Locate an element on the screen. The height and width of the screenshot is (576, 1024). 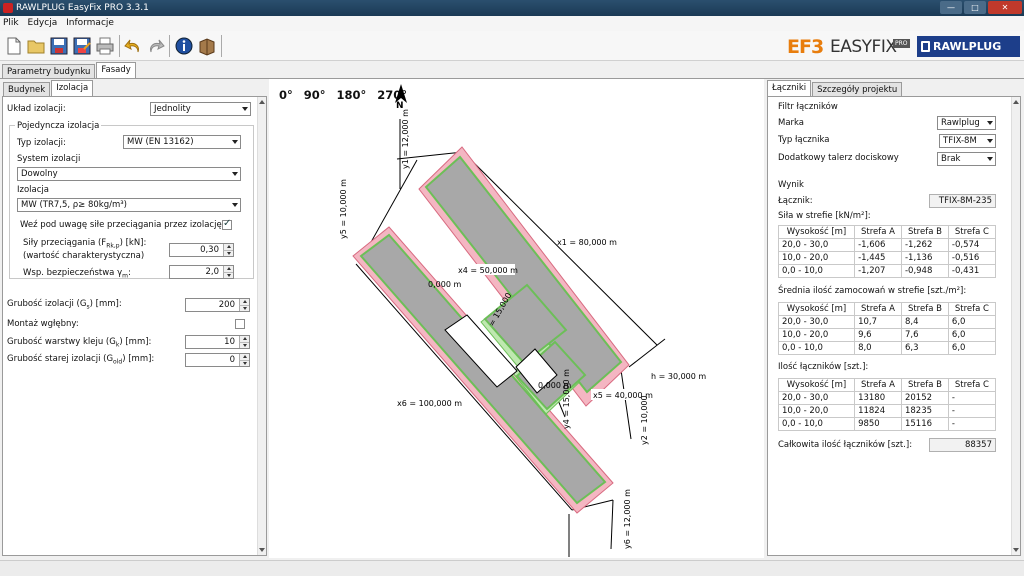
uklad-label: Układ izolacji: is located at coordinates (36, 109).